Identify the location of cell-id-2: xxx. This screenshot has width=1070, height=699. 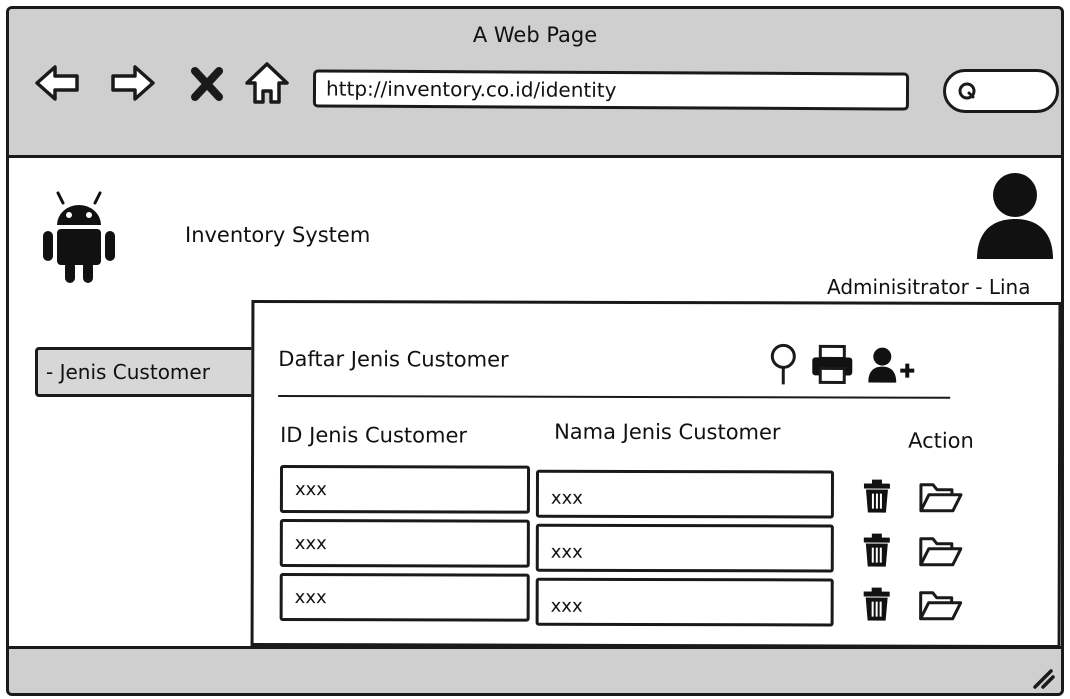
(404, 543).